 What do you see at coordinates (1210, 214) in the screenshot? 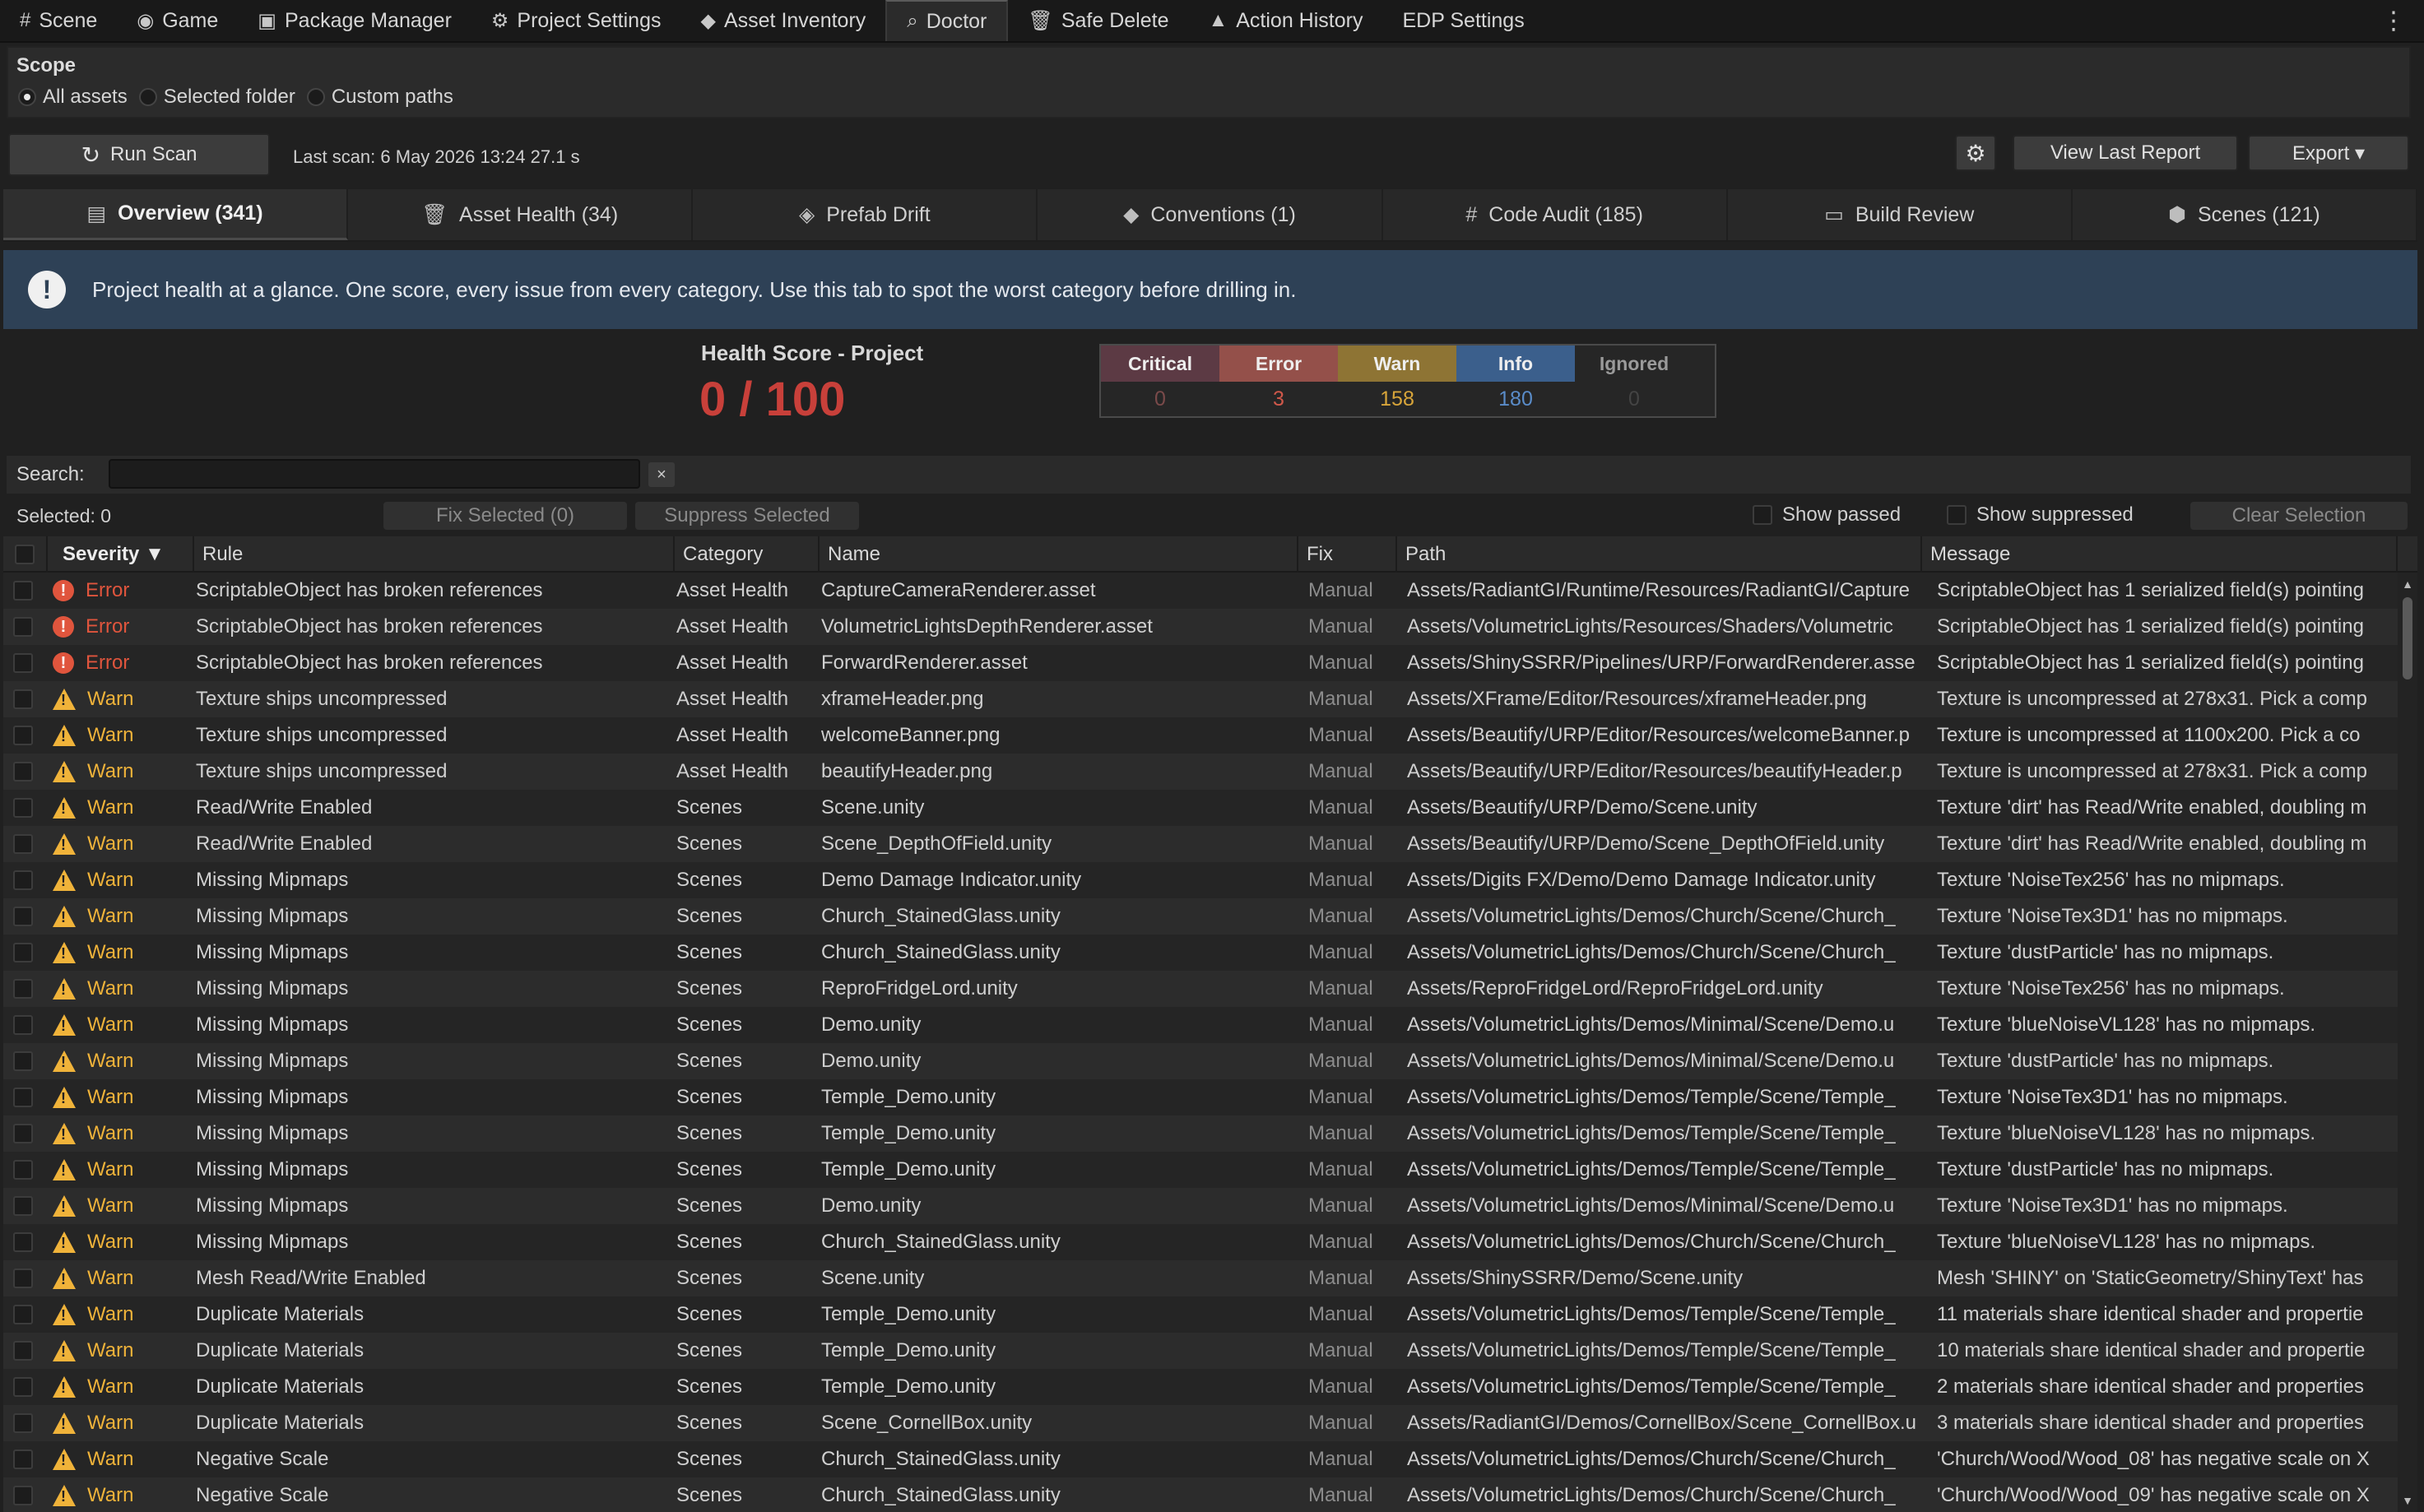
I see `tab-conventions: ◆ Conventions (1)` at bounding box center [1210, 214].